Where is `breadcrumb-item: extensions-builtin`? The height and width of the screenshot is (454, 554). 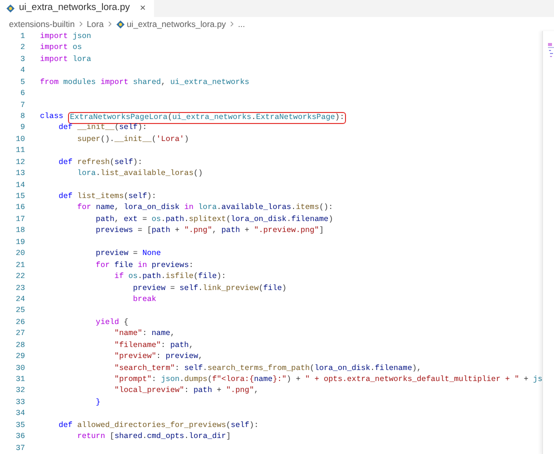
breadcrumb-item: extensions-builtin is located at coordinates (42, 24).